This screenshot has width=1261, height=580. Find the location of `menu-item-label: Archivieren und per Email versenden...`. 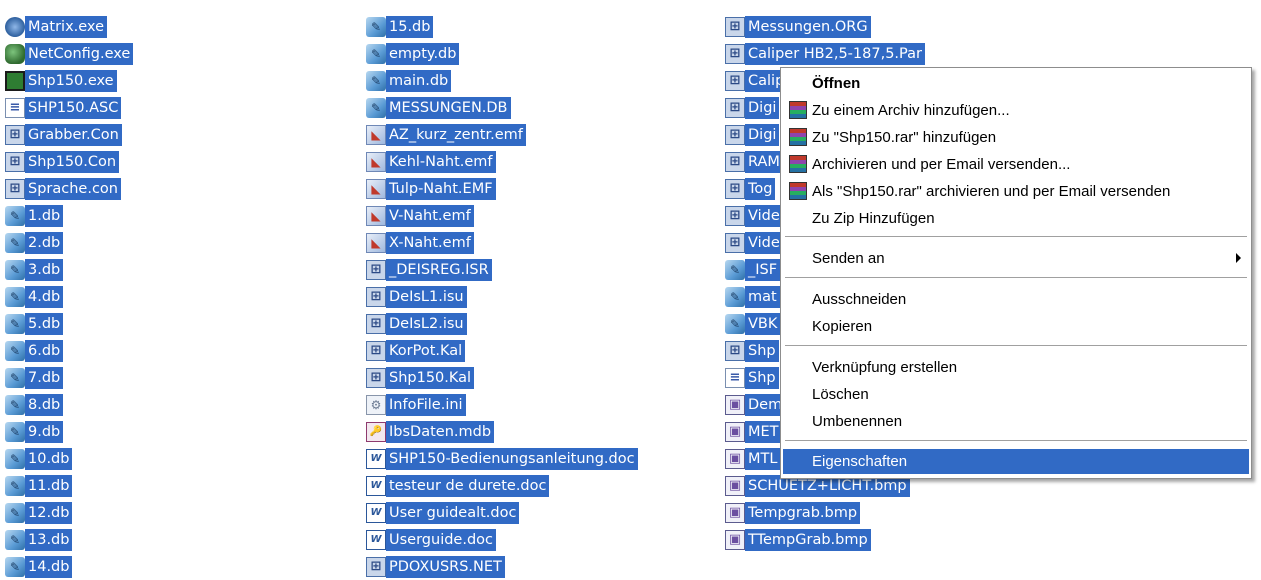

menu-item-label: Archivieren und per Email versenden... is located at coordinates (941, 164).